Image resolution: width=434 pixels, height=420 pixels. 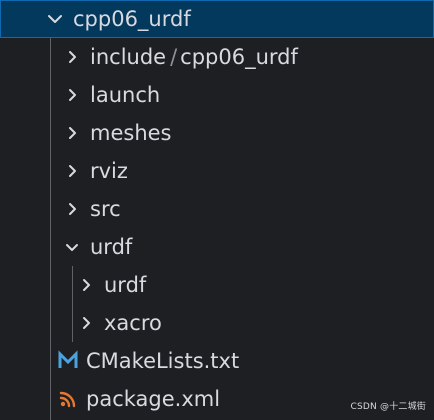 I want to click on tree-item-label: package.xml, so click(x=153, y=399).